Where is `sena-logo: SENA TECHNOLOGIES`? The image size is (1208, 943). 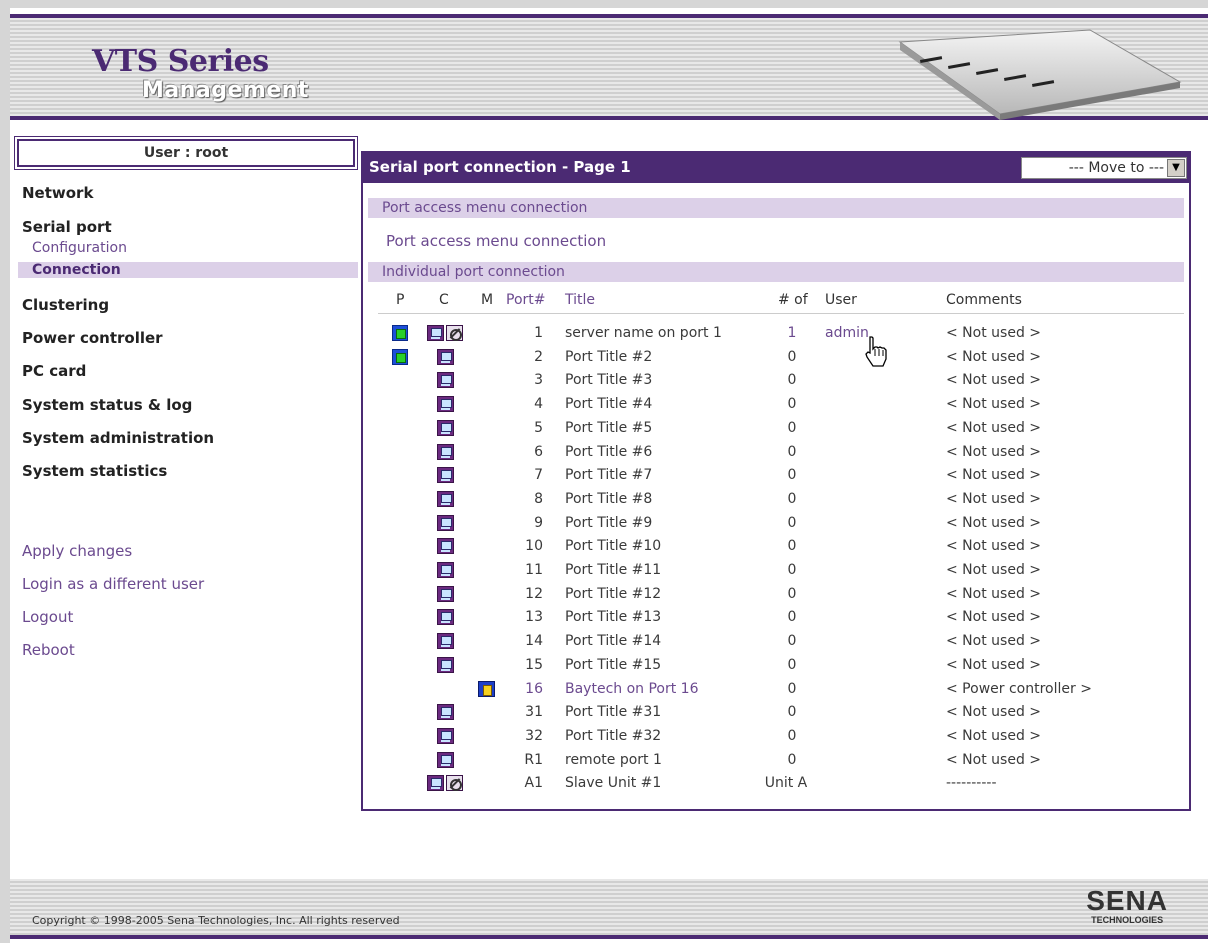 sena-logo: SENA TECHNOLOGIES is located at coordinates (1127, 906).